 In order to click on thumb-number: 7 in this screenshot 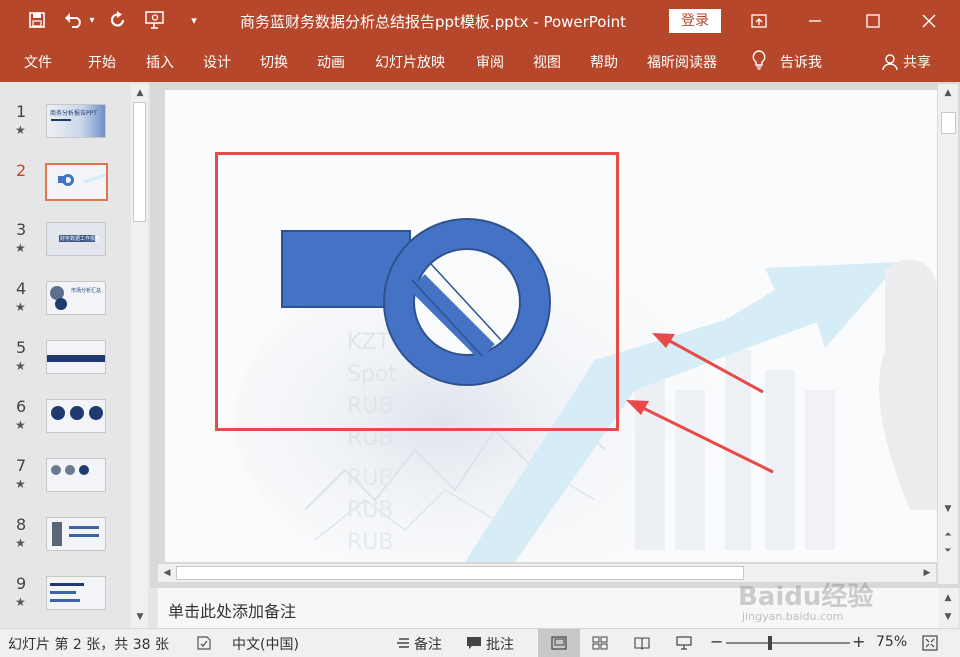, I will do `click(21, 465)`.